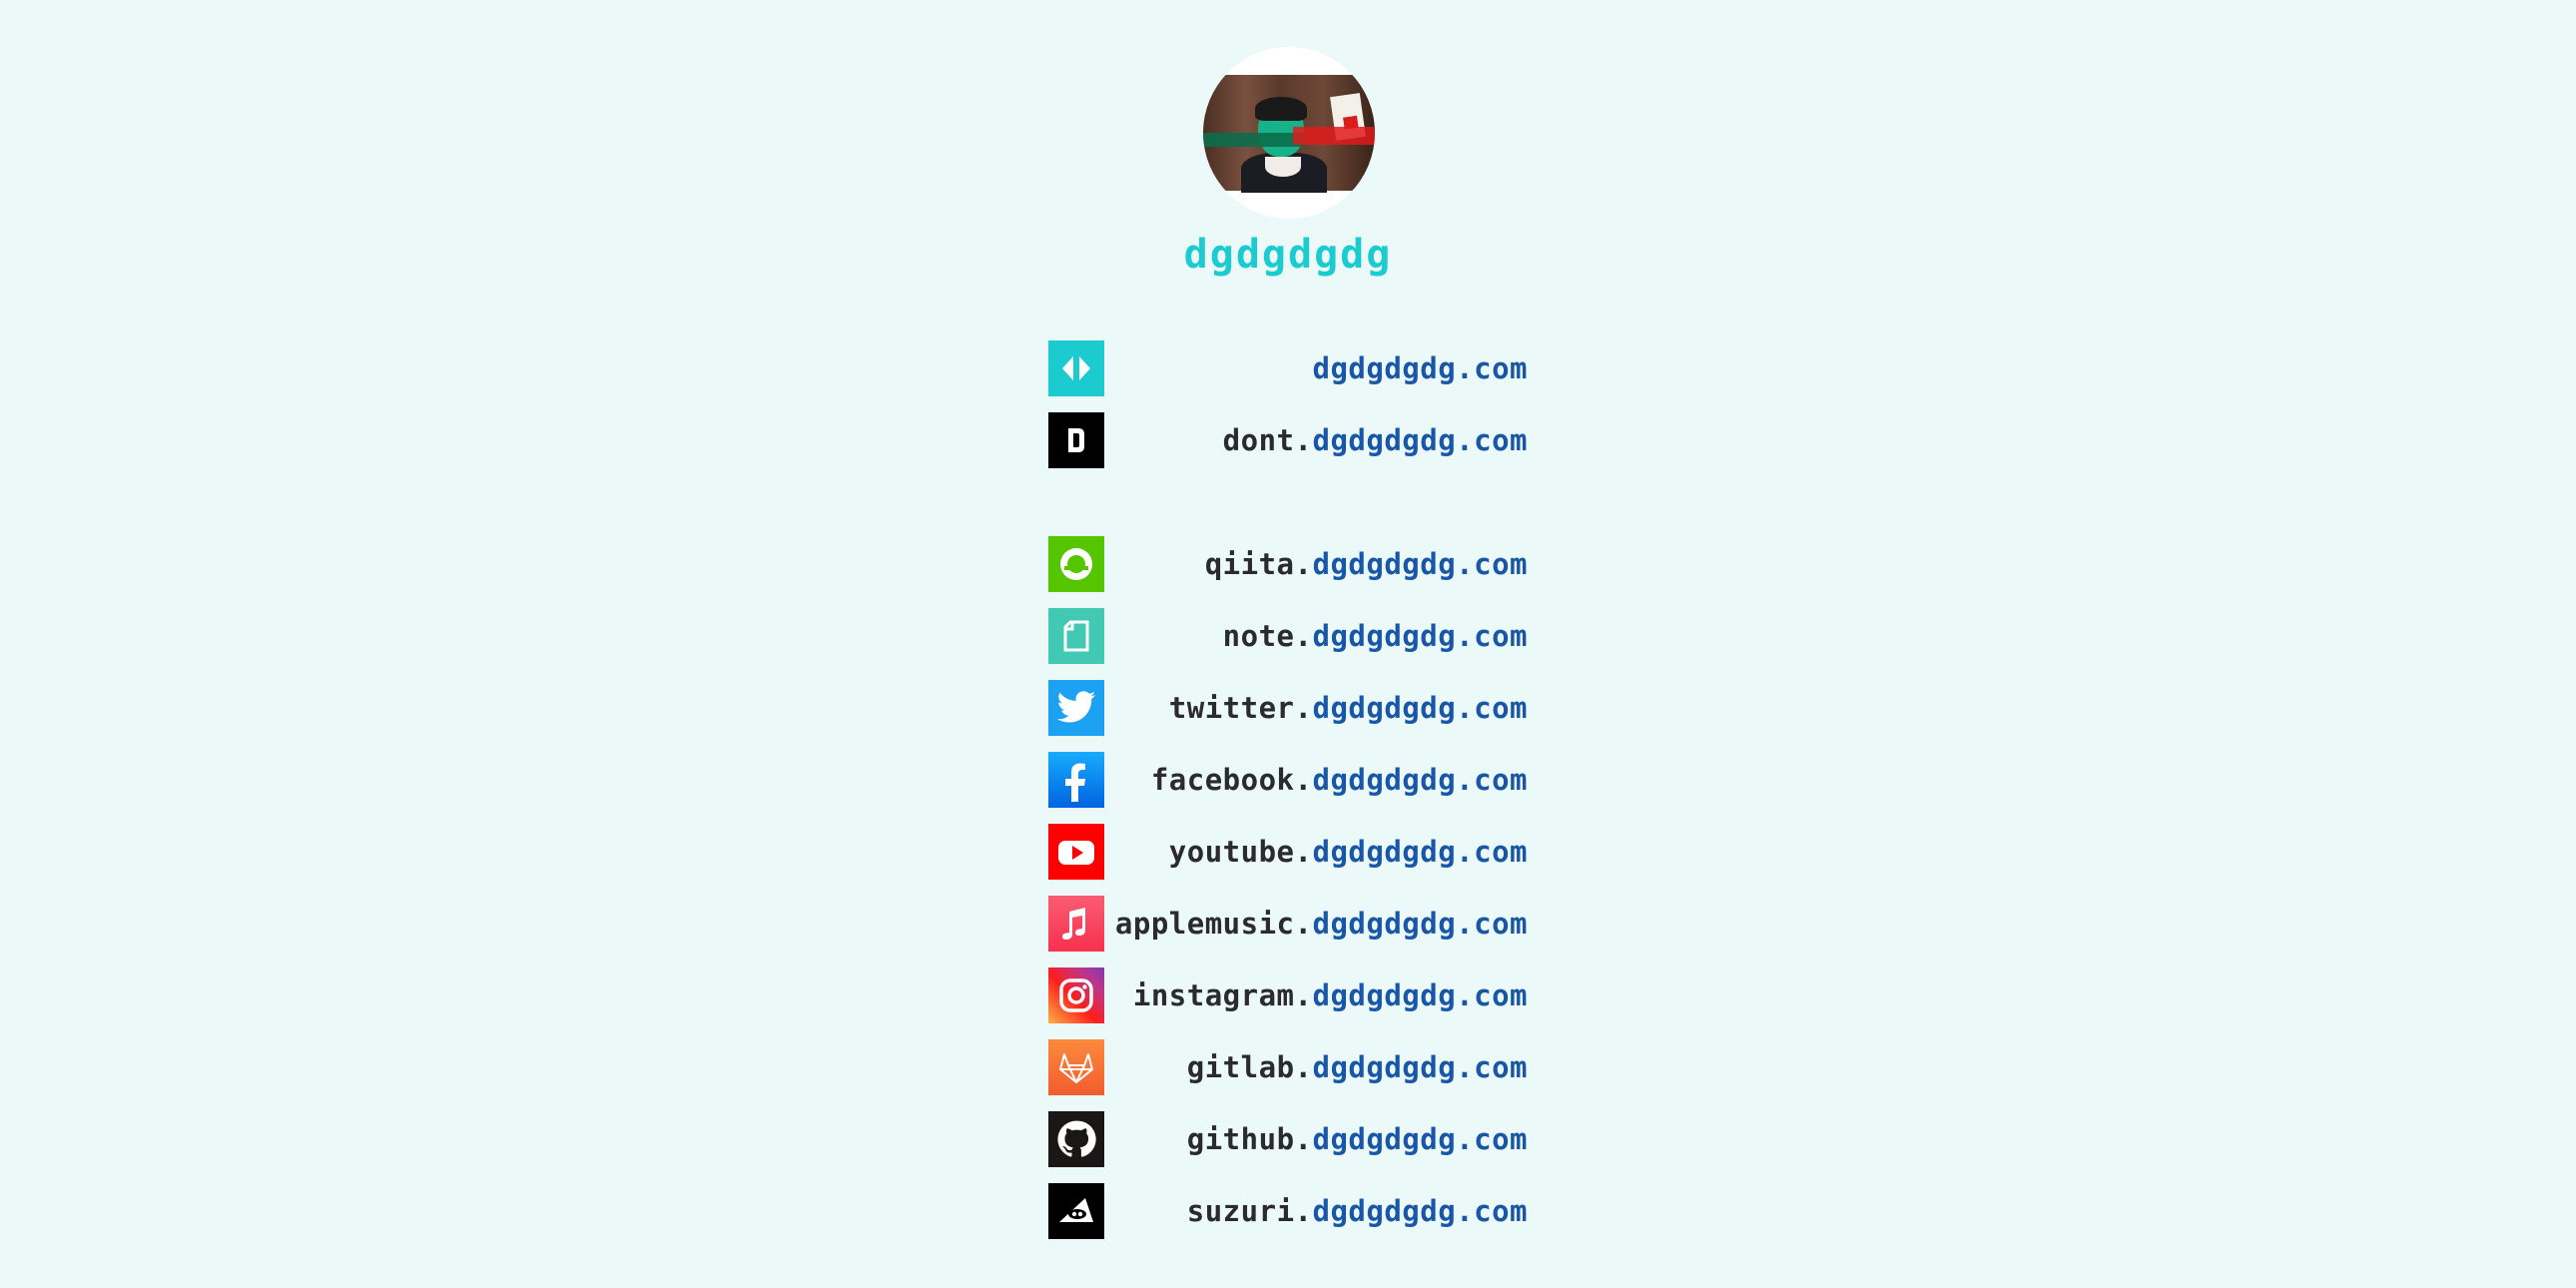  I want to click on link-gitlab: gitlab.dgdgdgdg.com, so click(1288, 1067).